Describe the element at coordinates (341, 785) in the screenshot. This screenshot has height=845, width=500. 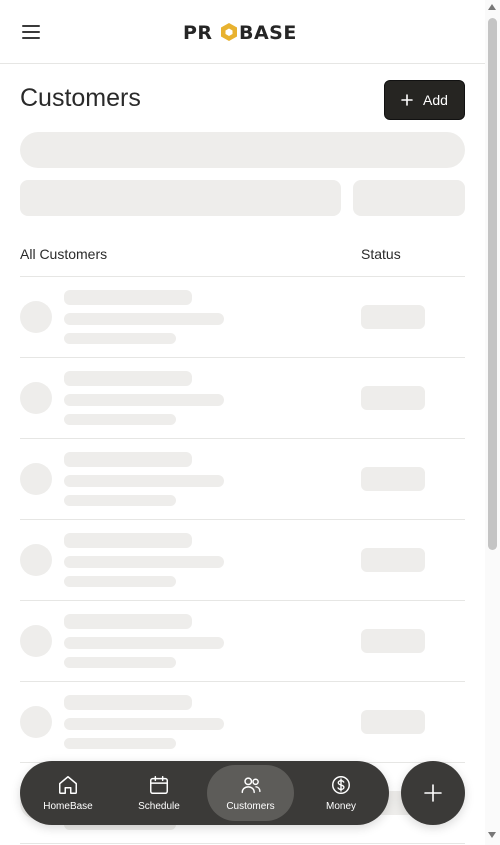
I see `dollar-circle-icon` at that location.